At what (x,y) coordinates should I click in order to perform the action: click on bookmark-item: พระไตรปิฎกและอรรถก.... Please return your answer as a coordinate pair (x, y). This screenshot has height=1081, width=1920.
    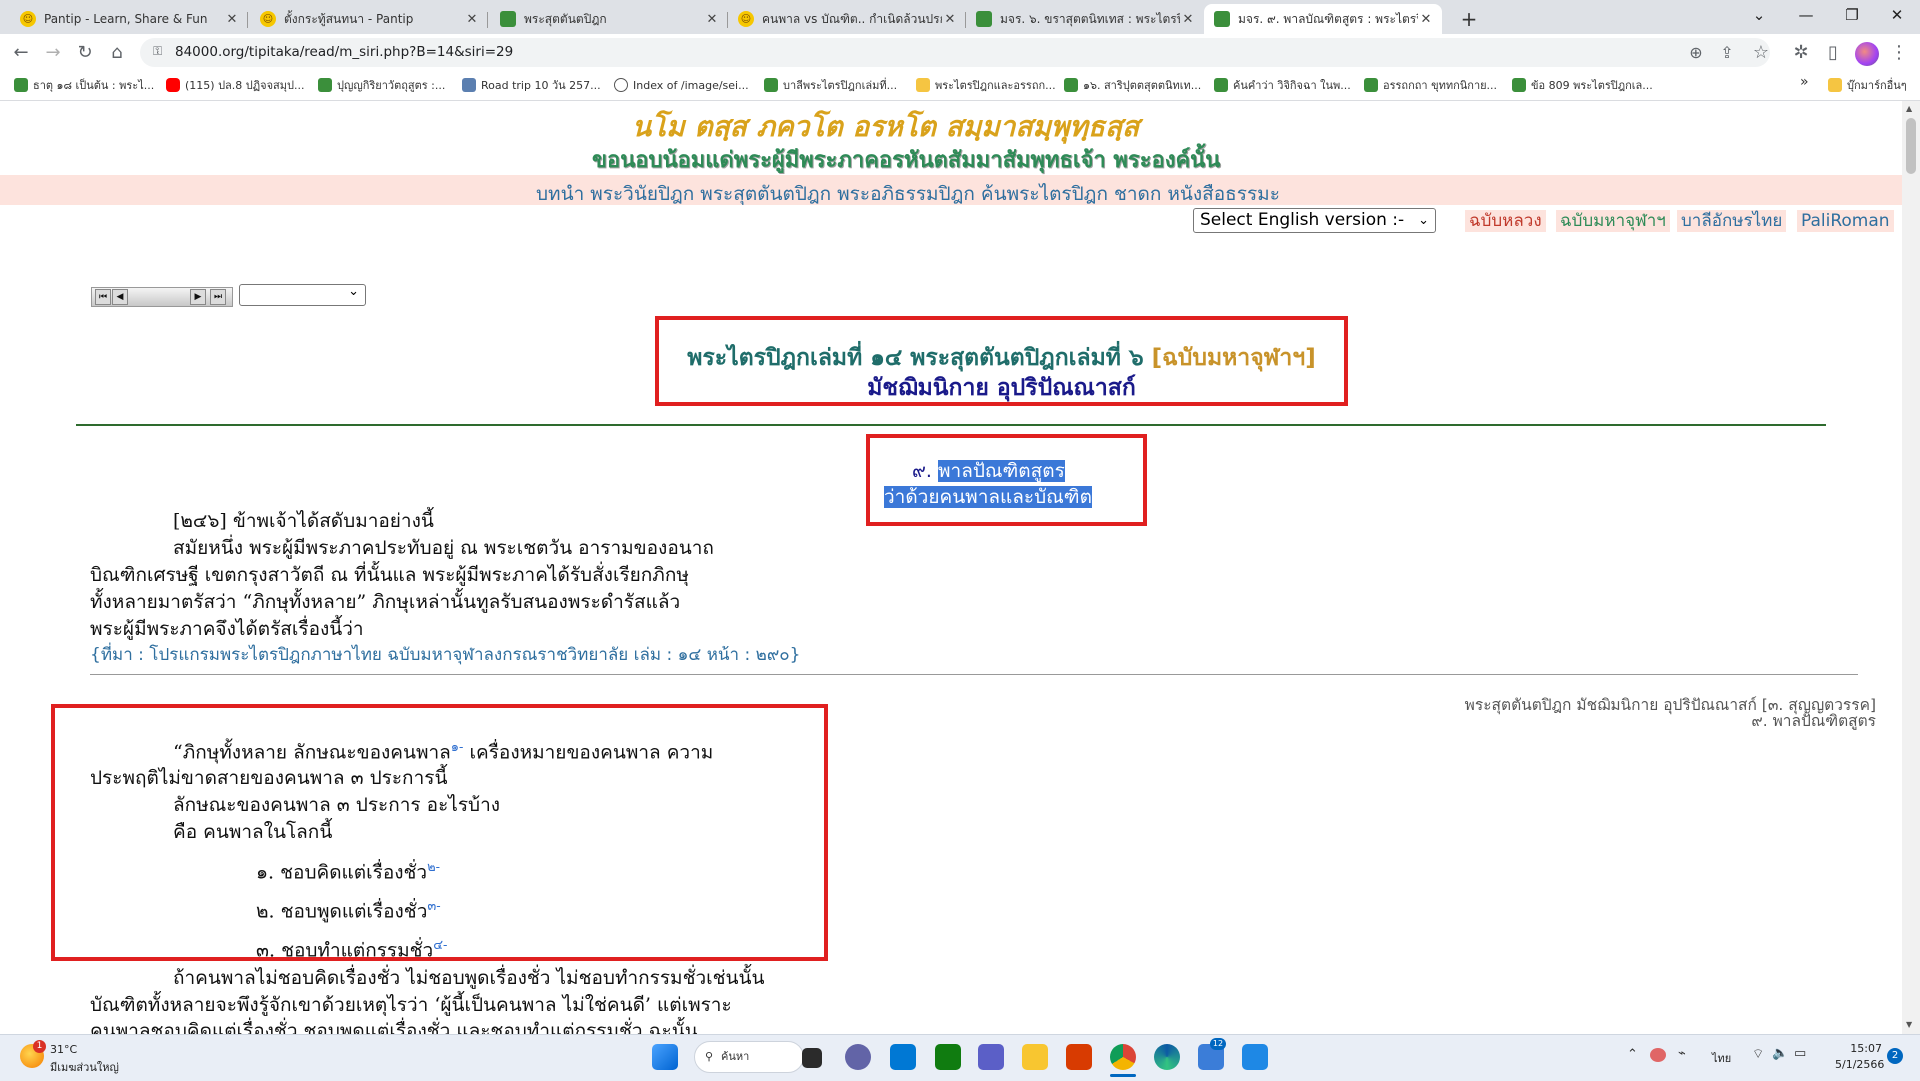
    Looking at the image, I should click on (986, 85).